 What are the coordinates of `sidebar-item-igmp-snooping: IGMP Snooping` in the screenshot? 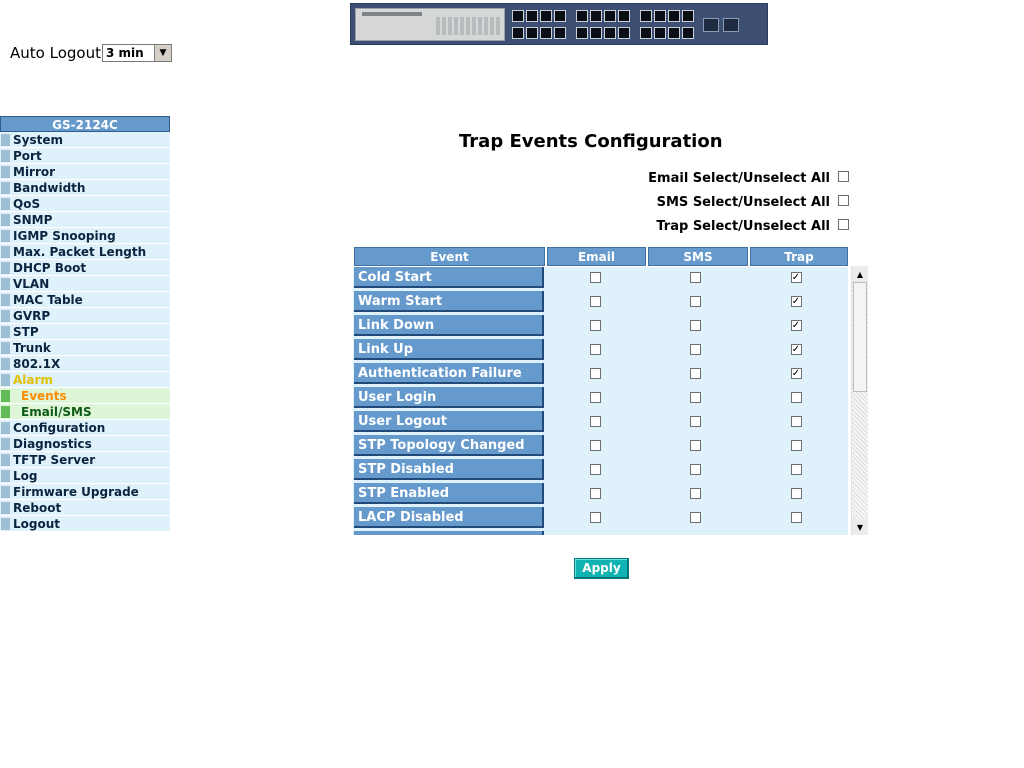 It's located at (85, 236).